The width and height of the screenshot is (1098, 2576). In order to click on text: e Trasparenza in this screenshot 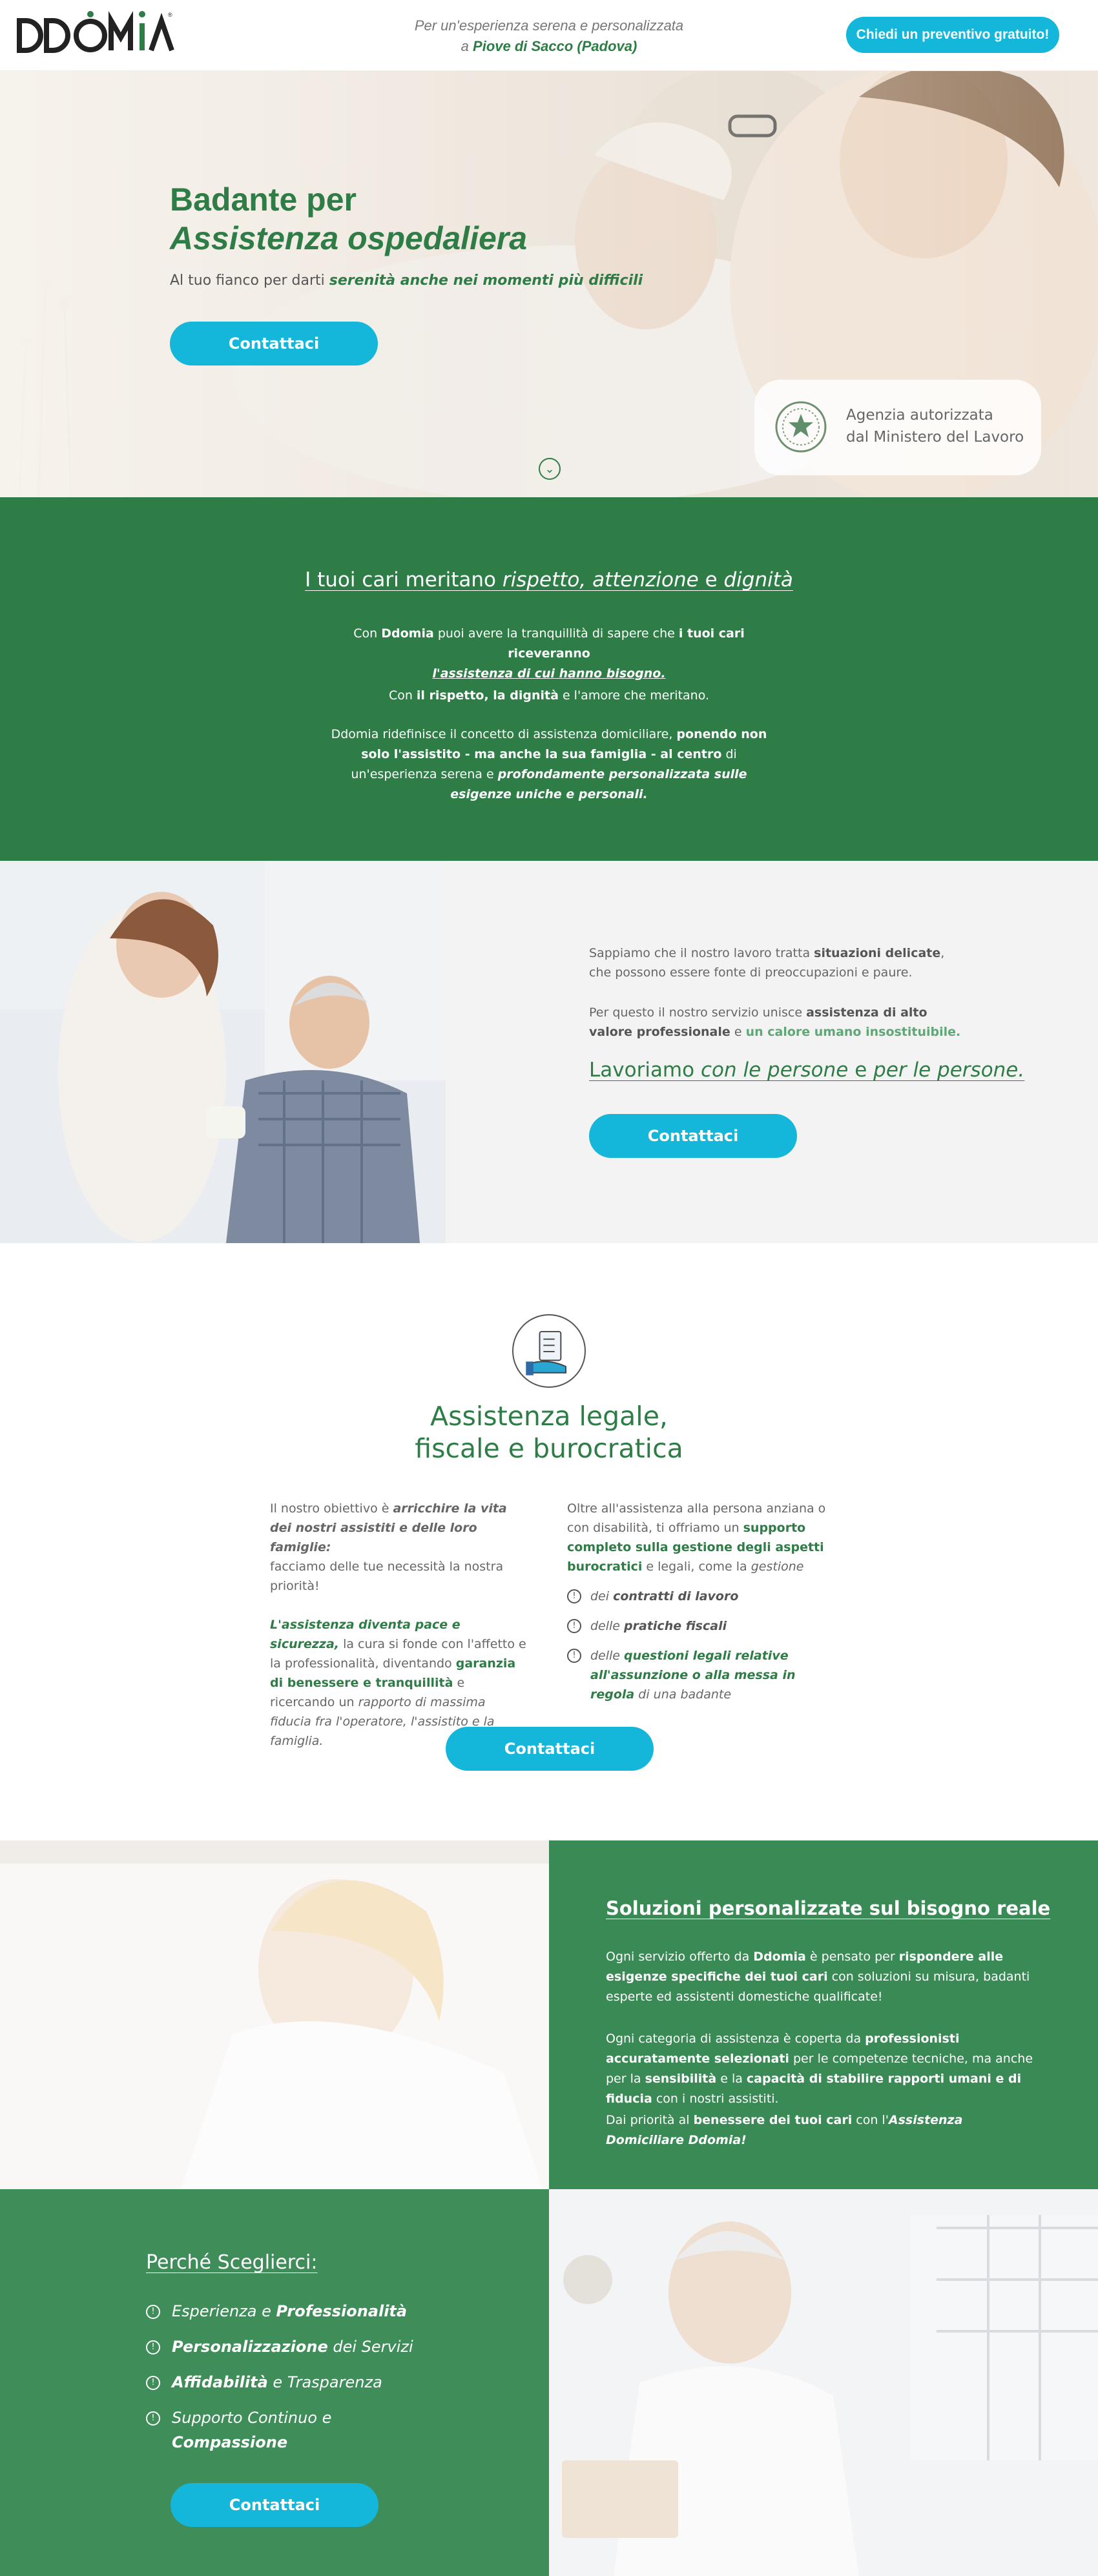, I will do `click(324, 2382)`.